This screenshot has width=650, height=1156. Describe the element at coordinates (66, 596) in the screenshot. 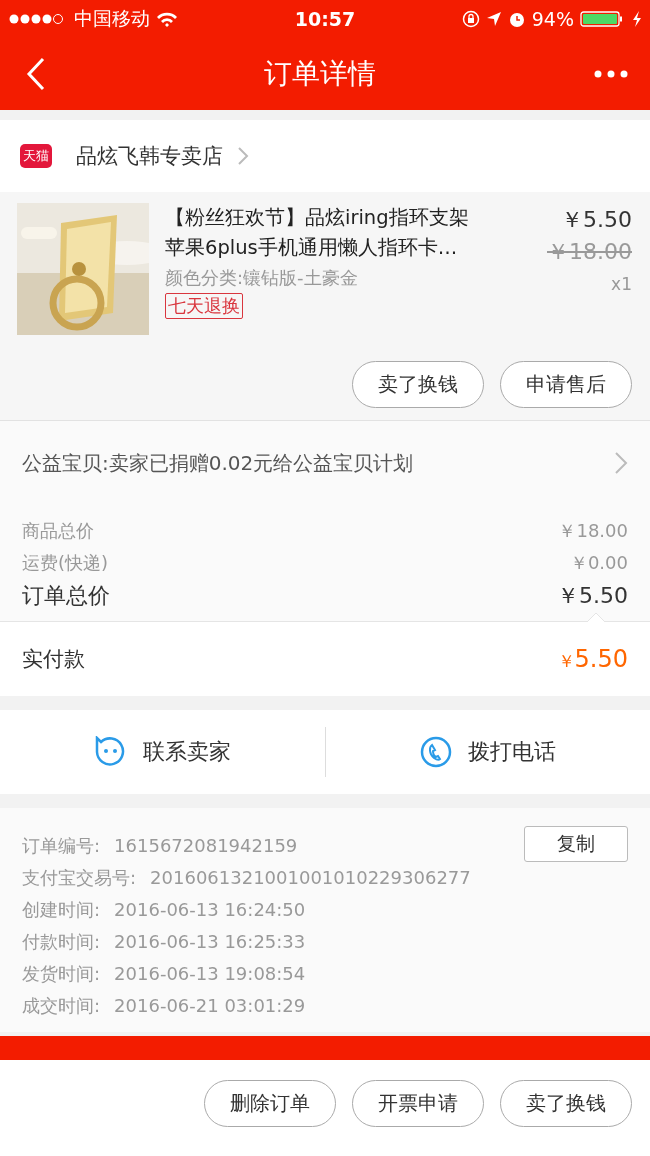

I see `summary-label: 订单总价` at that location.